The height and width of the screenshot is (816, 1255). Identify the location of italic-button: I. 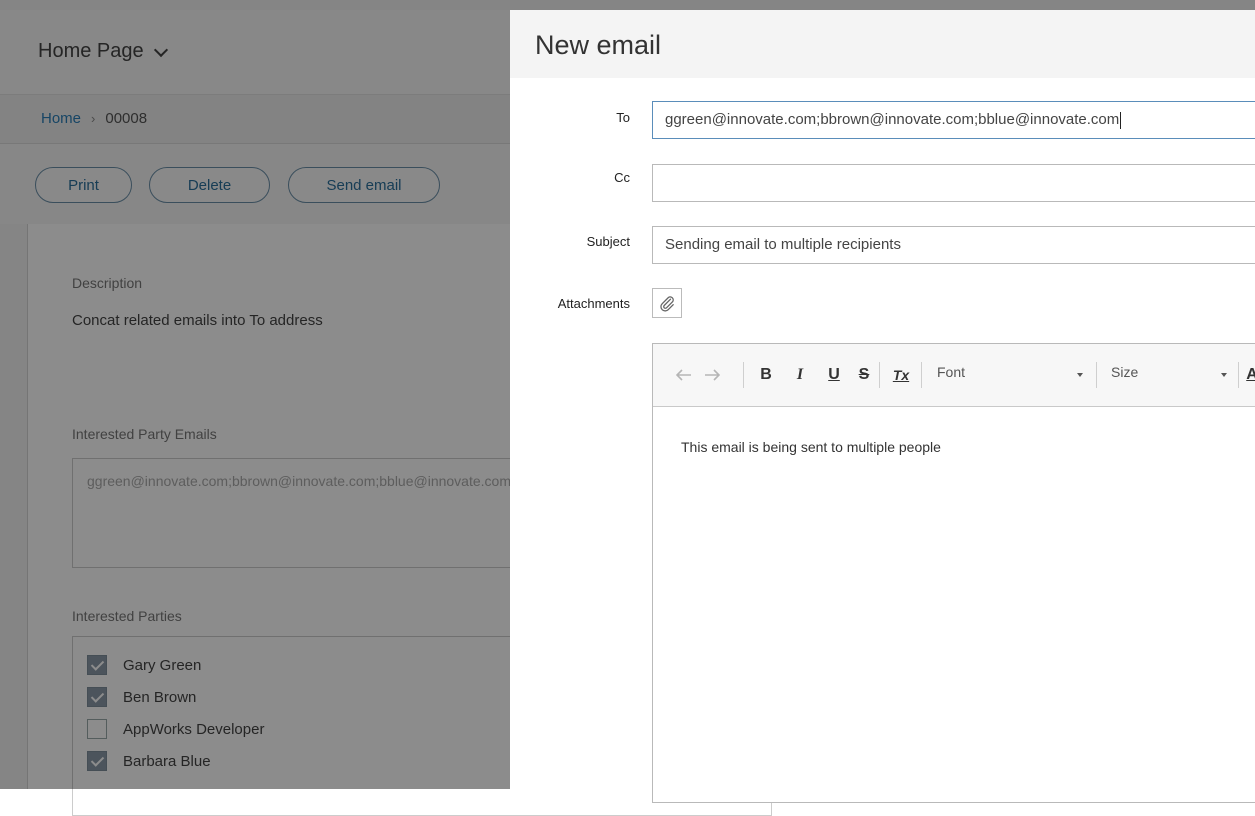
(800, 375).